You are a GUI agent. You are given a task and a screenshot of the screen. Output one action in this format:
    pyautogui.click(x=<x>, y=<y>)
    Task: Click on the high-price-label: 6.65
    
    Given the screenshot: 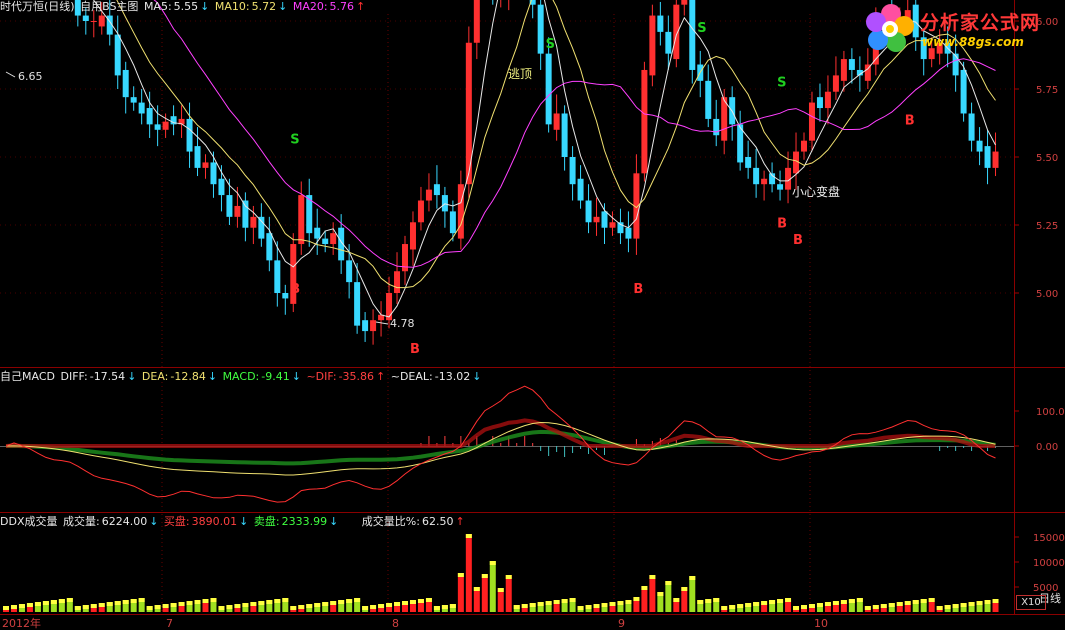 What is the action you would take?
    pyautogui.click(x=30, y=76)
    